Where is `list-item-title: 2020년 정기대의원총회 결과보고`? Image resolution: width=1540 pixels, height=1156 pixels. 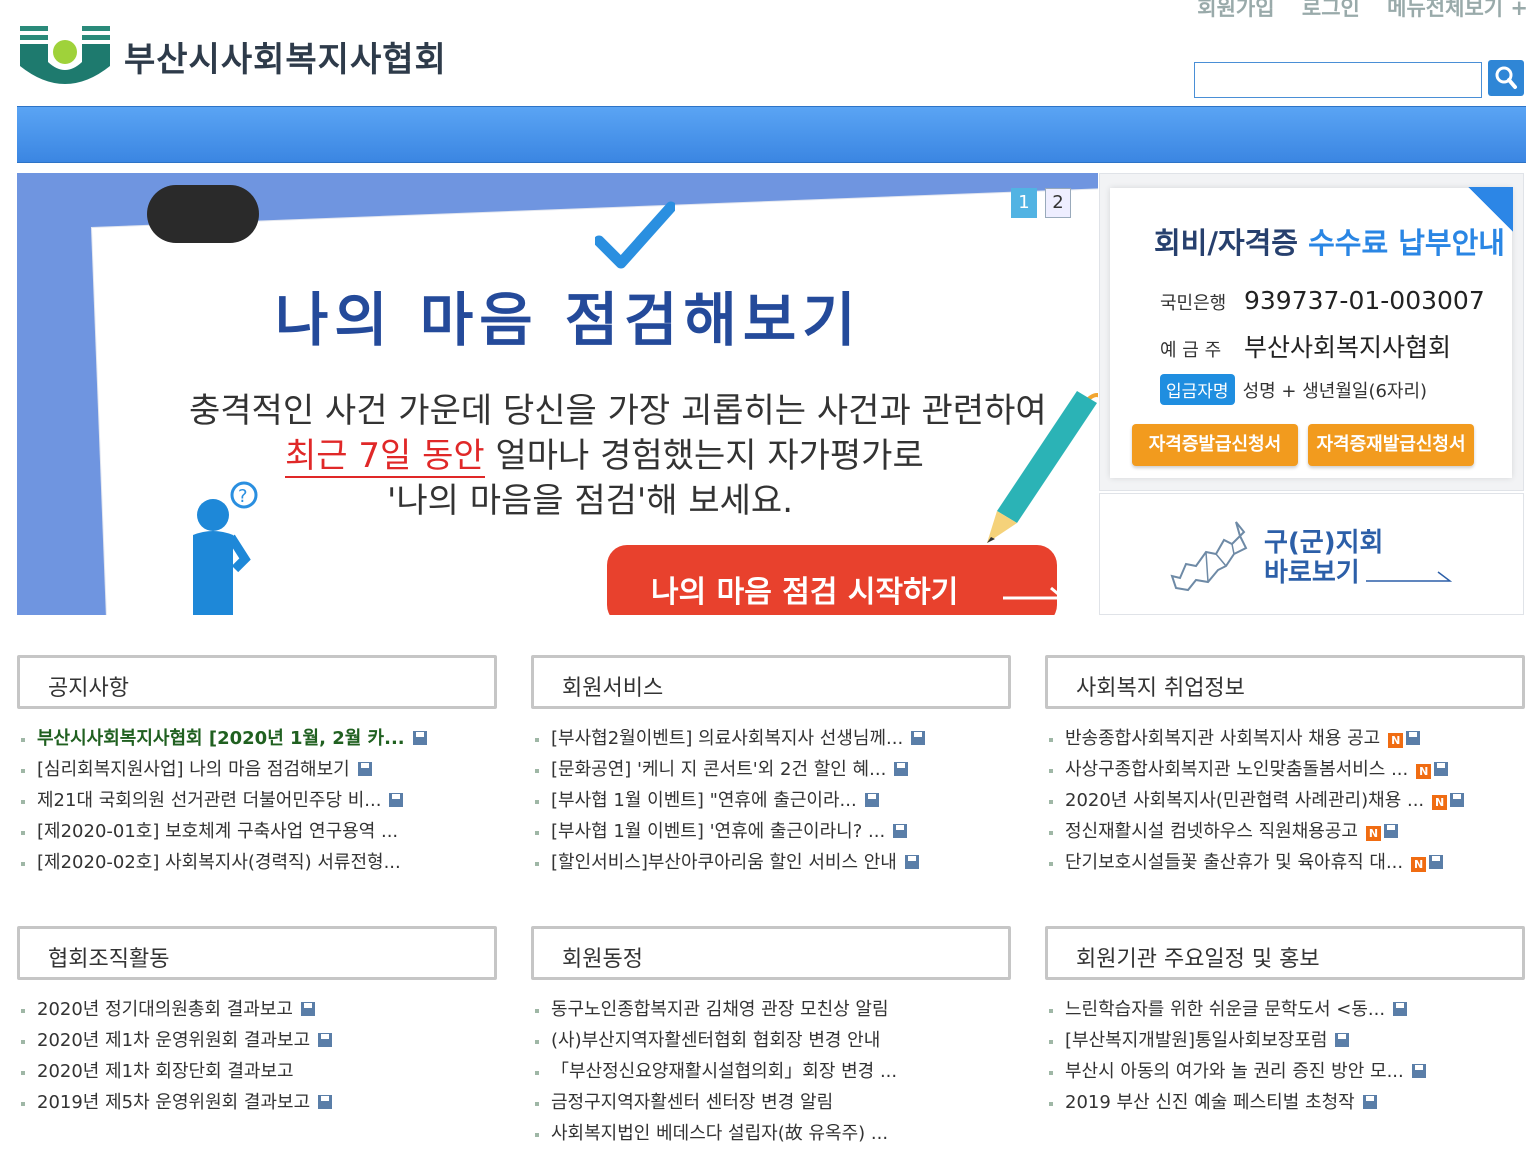
list-item-title: 2020년 정기대의원총회 결과보고 is located at coordinates (165, 1009).